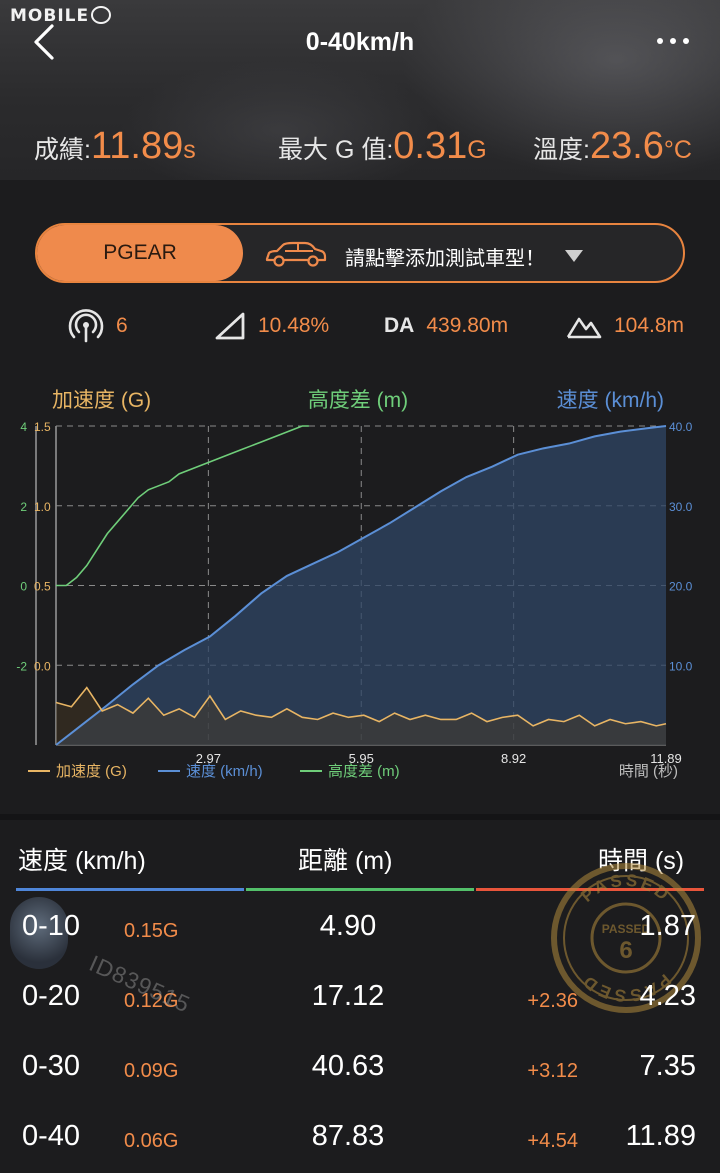 This screenshot has width=720, height=1173. Describe the element at coordinates (681, 666) in the screenshot. I see `y-tick-speed: 10.0` at that location.